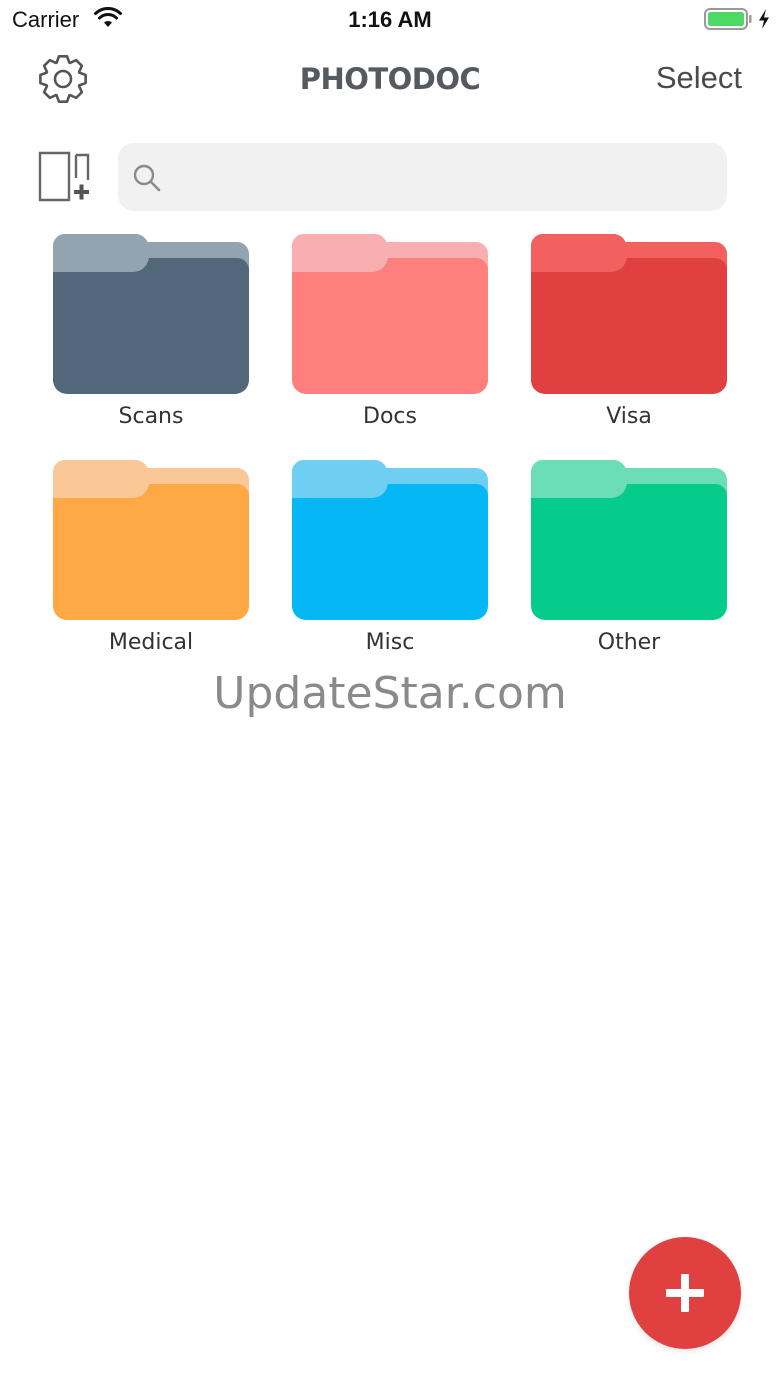  Describe the element at coordinates (390, 693) in the screenshot. I see `watermark: UpdateStar.com` at that location.